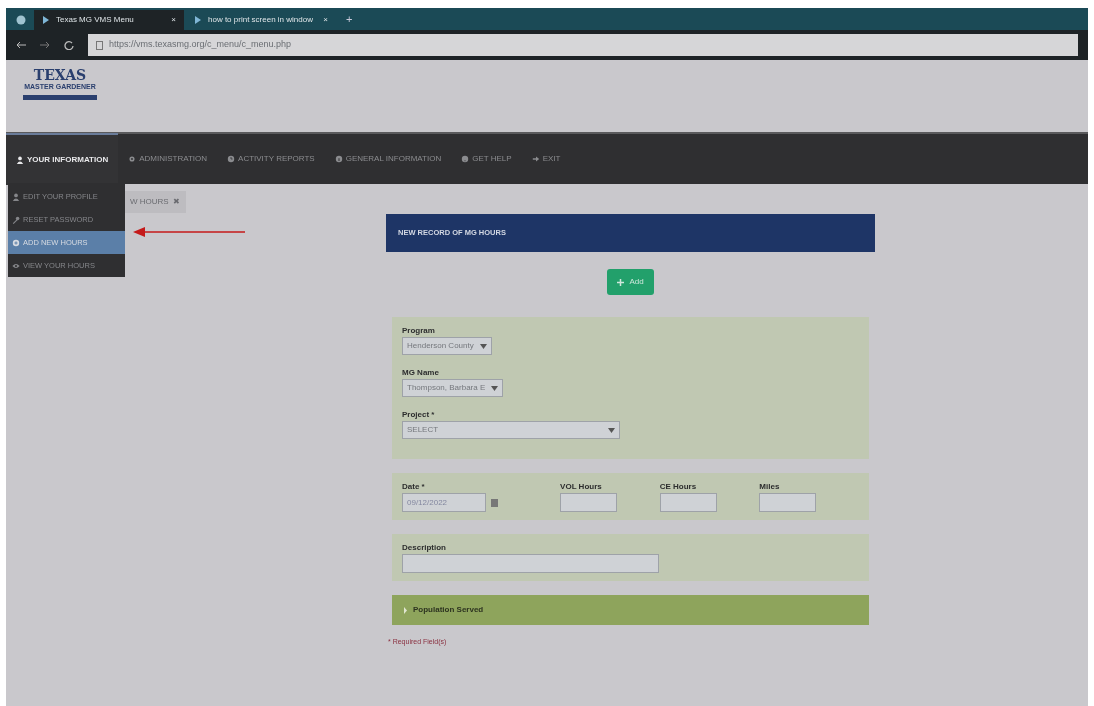  I want to click on field-label: Date *, so click(414, 487).